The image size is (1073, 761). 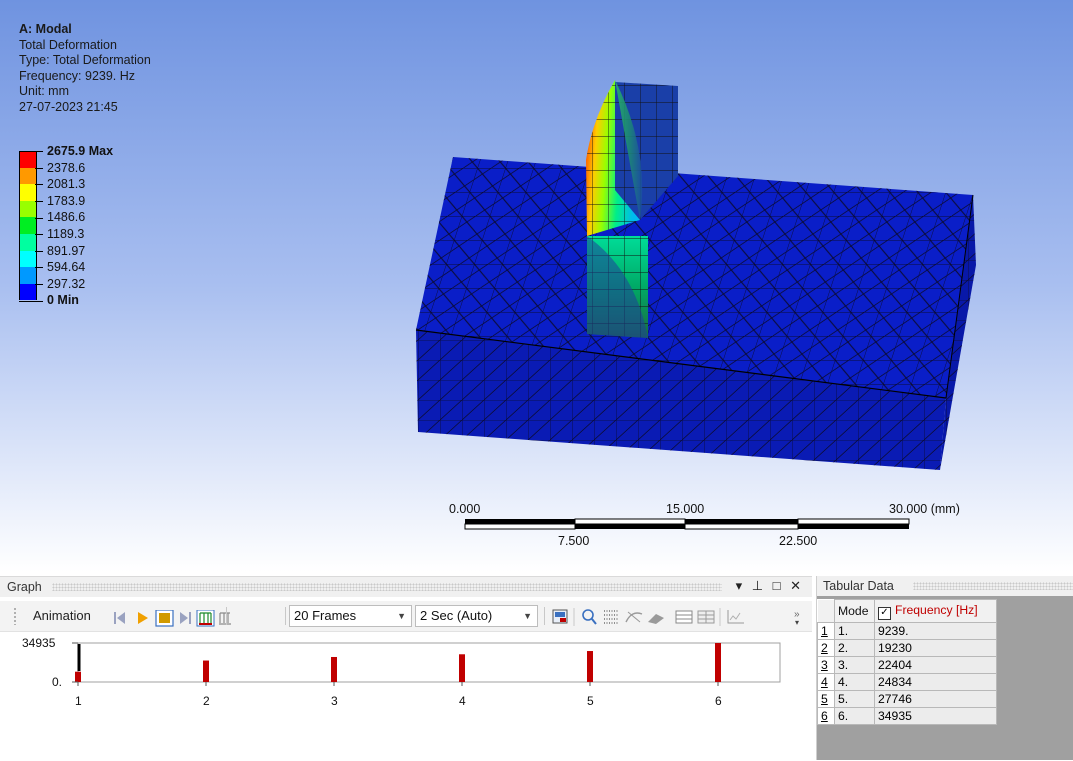 What do you see at coordinates (26, 587) in the screenshot?
I see `graph-panel-title: Graph` at bounding box center [26, 587].